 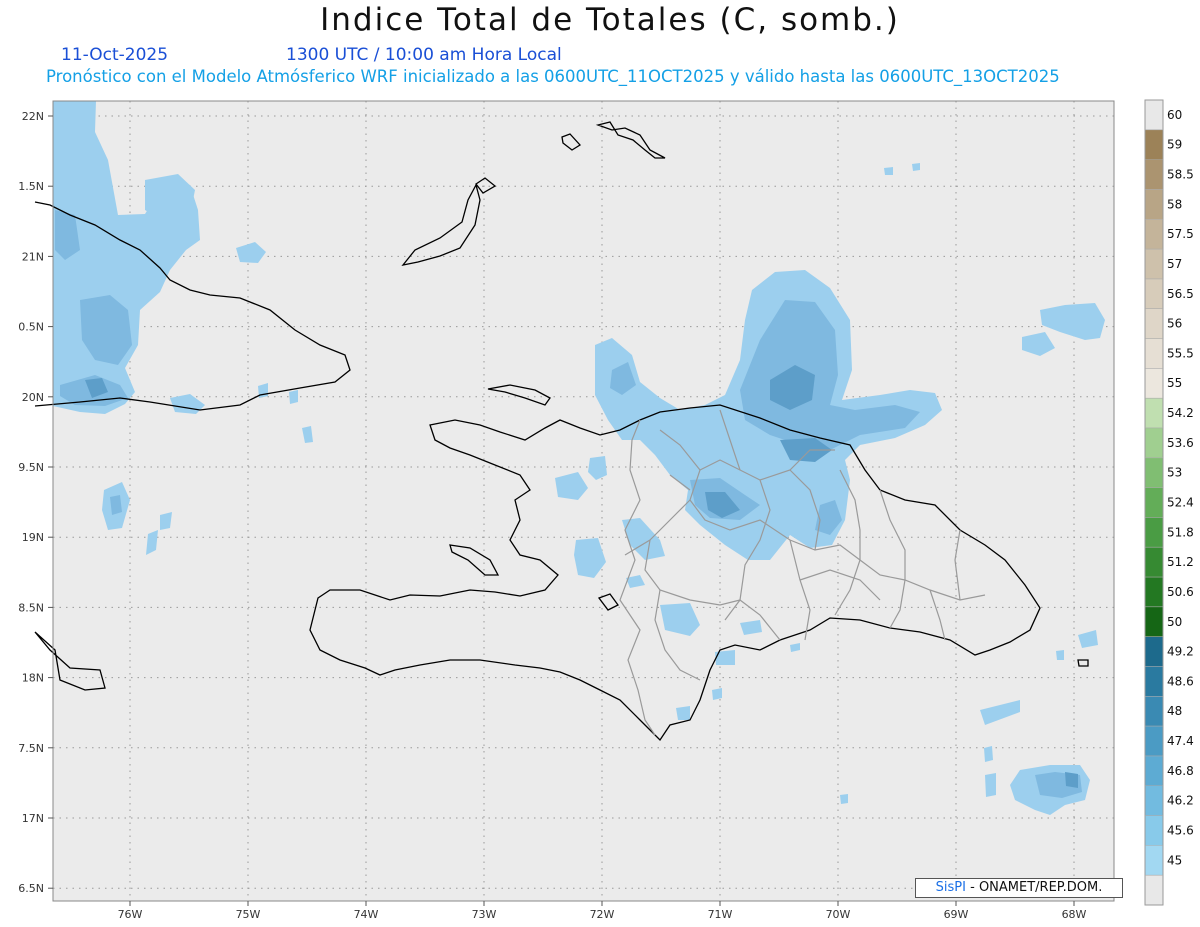 What do you see at coordinates (1180, 741) in the screenshot?
I see `colorbar-label: 47.4` at bounding box center [1180, 741].